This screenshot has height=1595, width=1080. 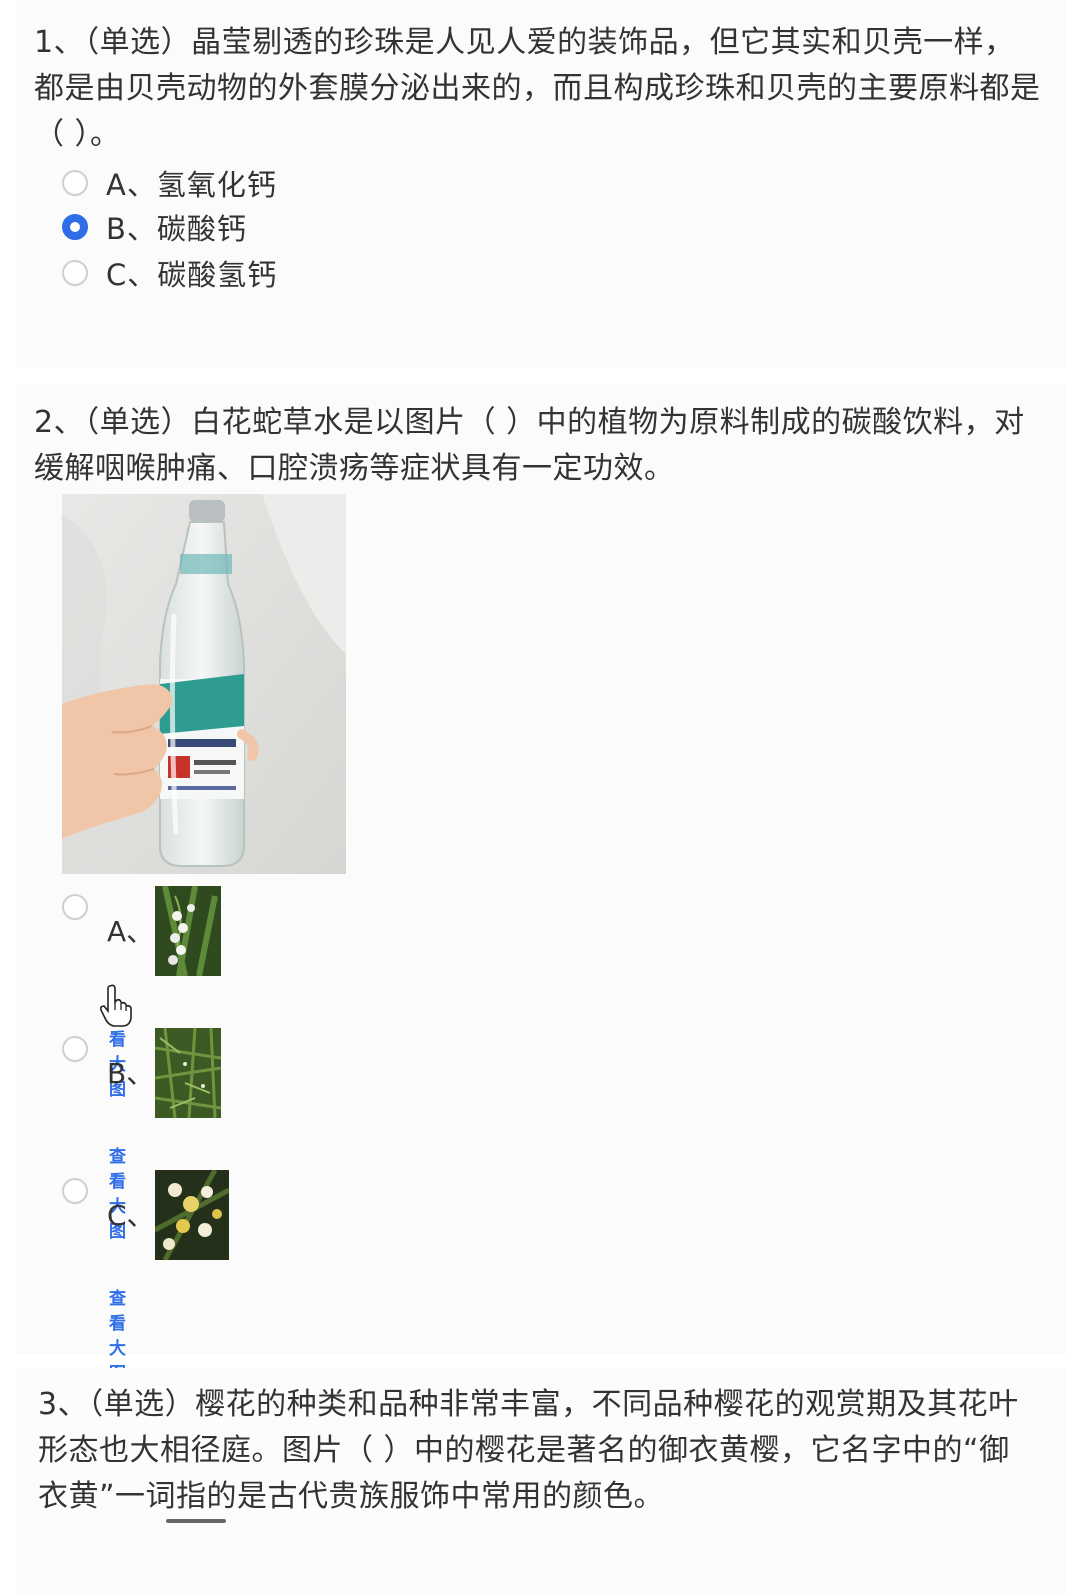 I want to click on question-1-option-a: A、氢氧化钙, so click(x=169, y=183).